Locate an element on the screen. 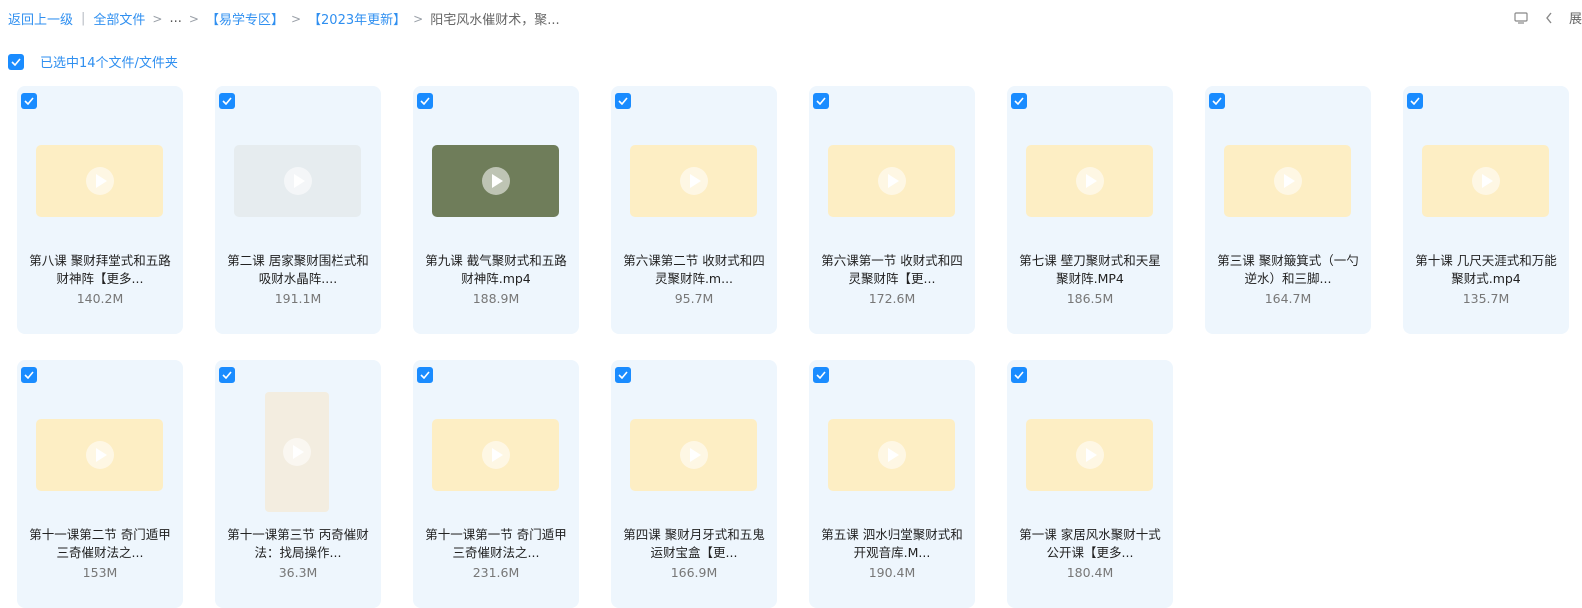 The height and width of the screenshot is (608, 1582). expand-button: 展 is located at coordinates (1575, 17).